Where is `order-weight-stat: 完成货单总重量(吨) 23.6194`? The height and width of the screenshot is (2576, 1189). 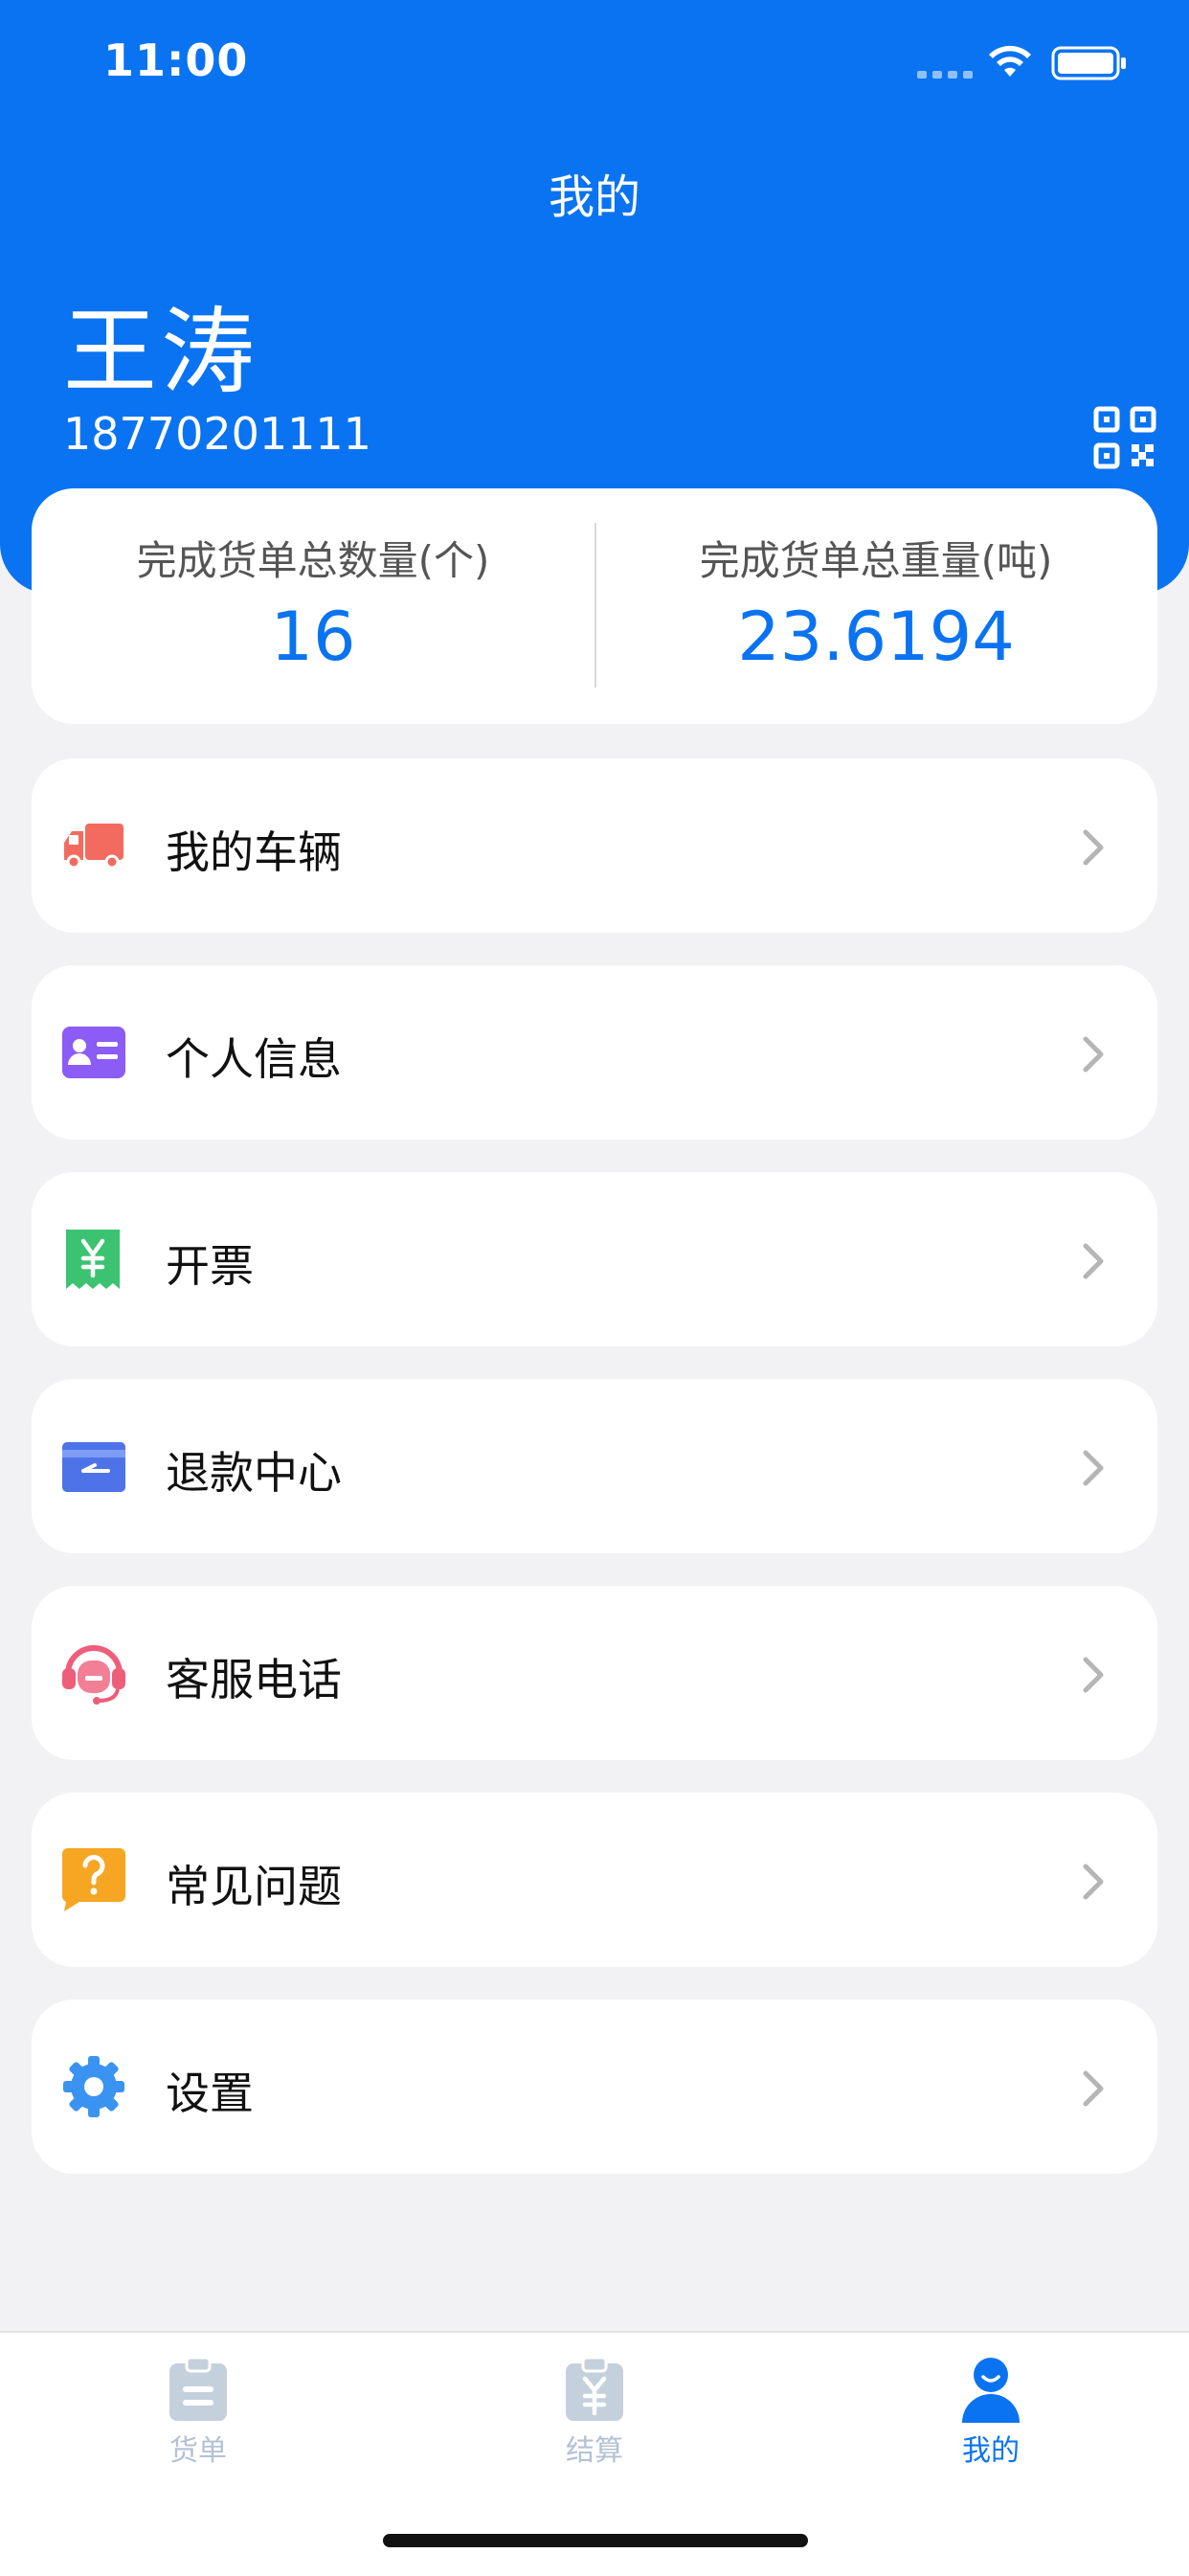
order-weight-stat: 完成货单总重量(吨) 23.6194 is located at coordinates (875, 606).